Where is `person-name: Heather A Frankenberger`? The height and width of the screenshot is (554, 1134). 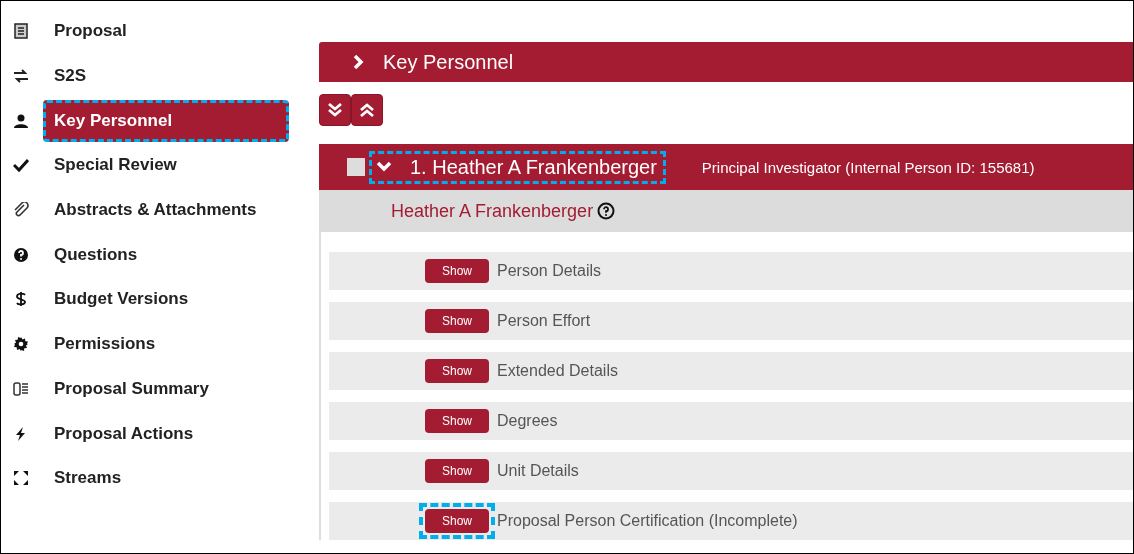
person-name: Heather A Frankenberger is located at coordinates (492, 211).